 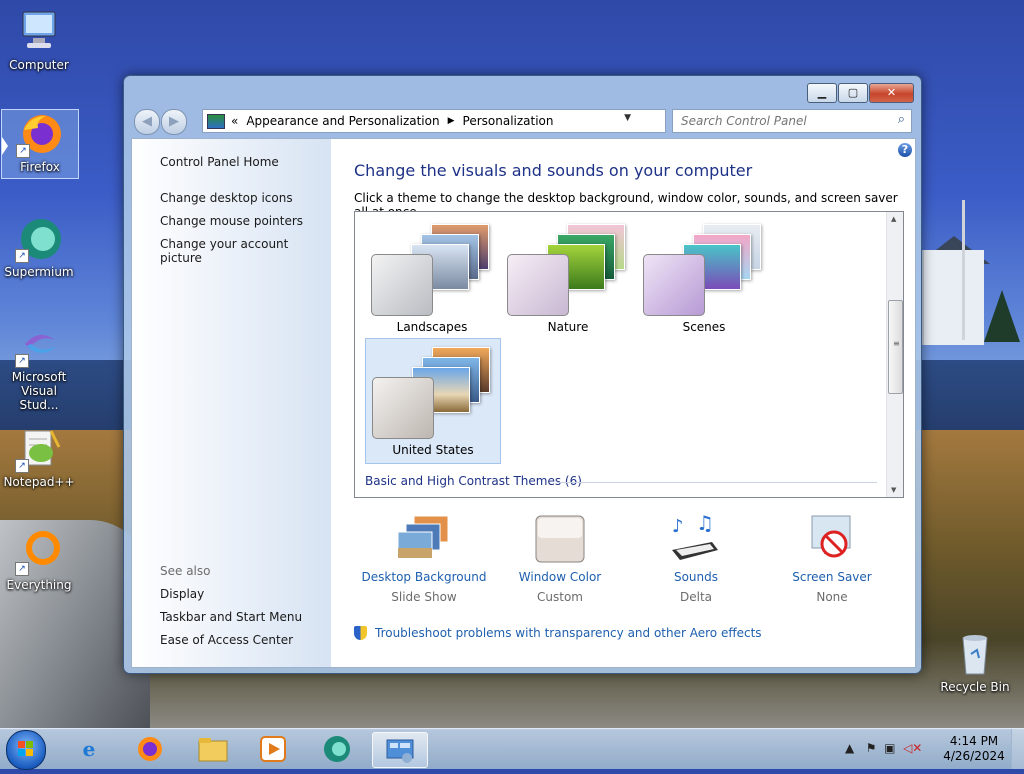 I want to click on ease-of-access-link: Ease of Access Center, so click(x=226, y=640).